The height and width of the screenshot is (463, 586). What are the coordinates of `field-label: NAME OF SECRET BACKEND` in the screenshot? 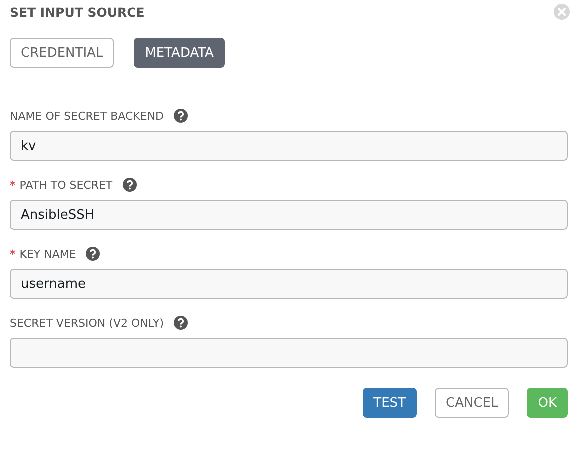 It's located at (87, 116).